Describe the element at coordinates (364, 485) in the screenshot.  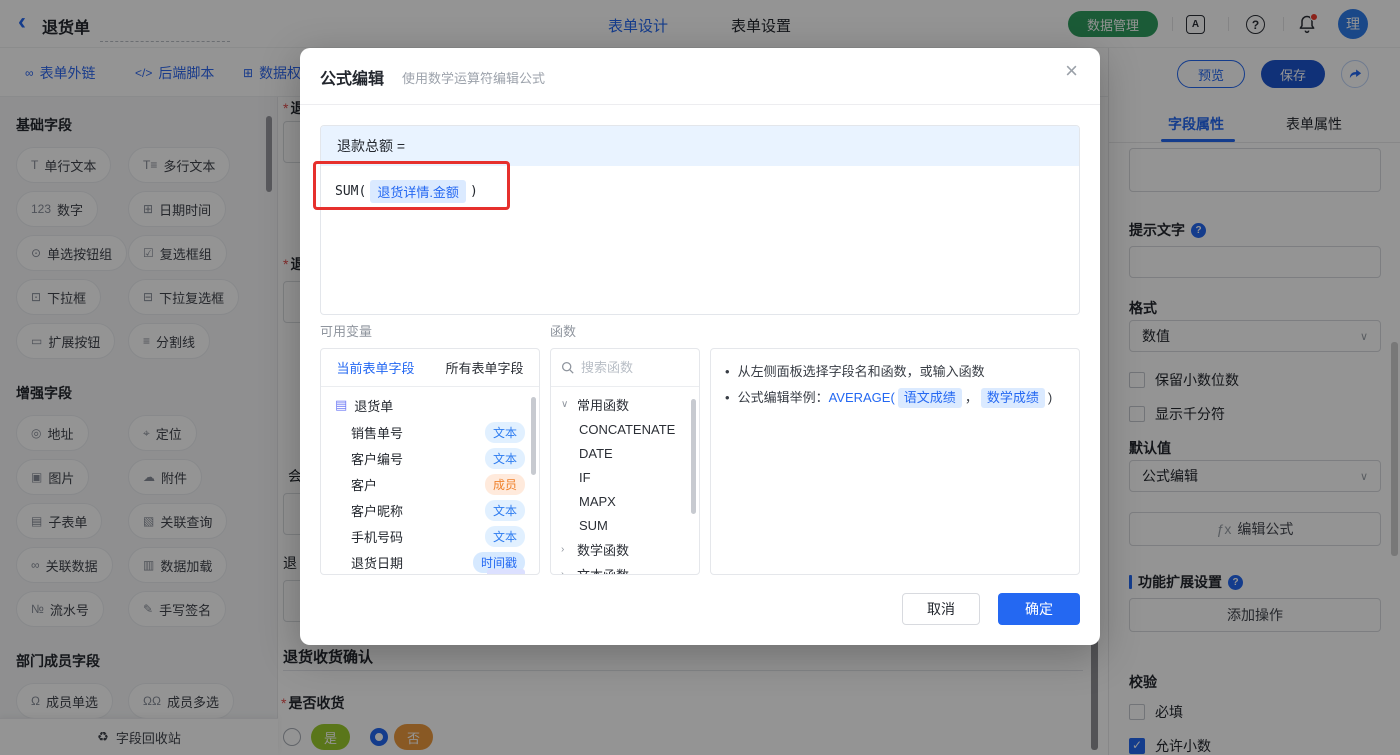
I see `variable-name: 客户` at that location.